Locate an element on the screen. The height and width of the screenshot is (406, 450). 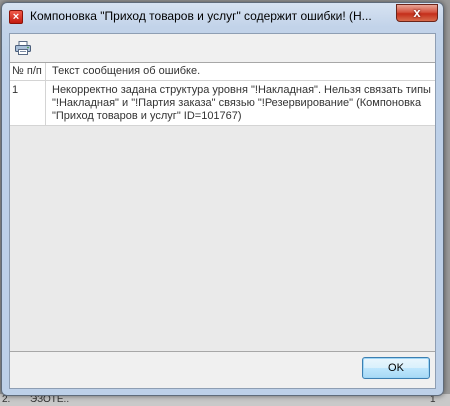
ok-button: OK is located at coordinates (396, 368).